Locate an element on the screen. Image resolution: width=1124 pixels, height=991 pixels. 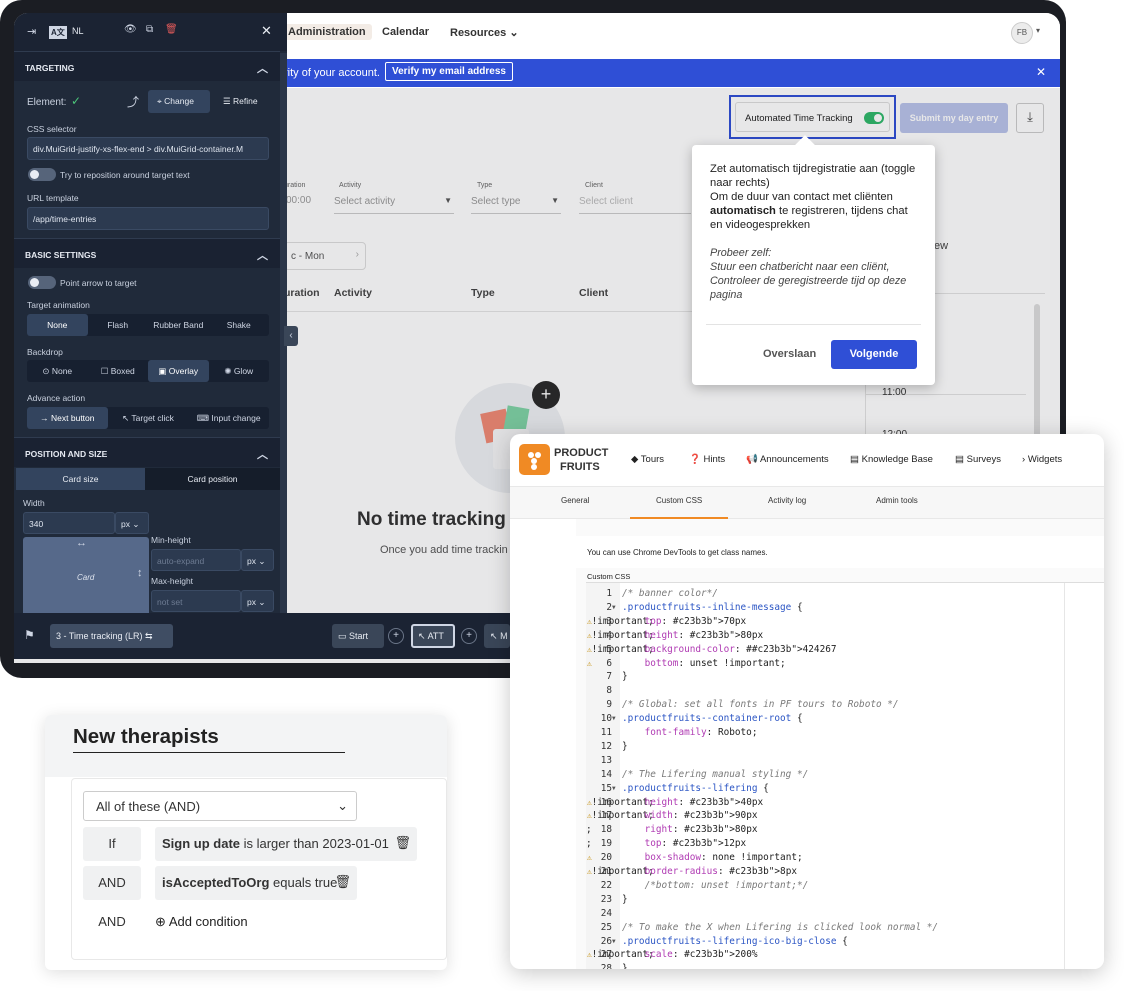
animation-rubber-band: Rubber Band is located at coordinates (178, 325).